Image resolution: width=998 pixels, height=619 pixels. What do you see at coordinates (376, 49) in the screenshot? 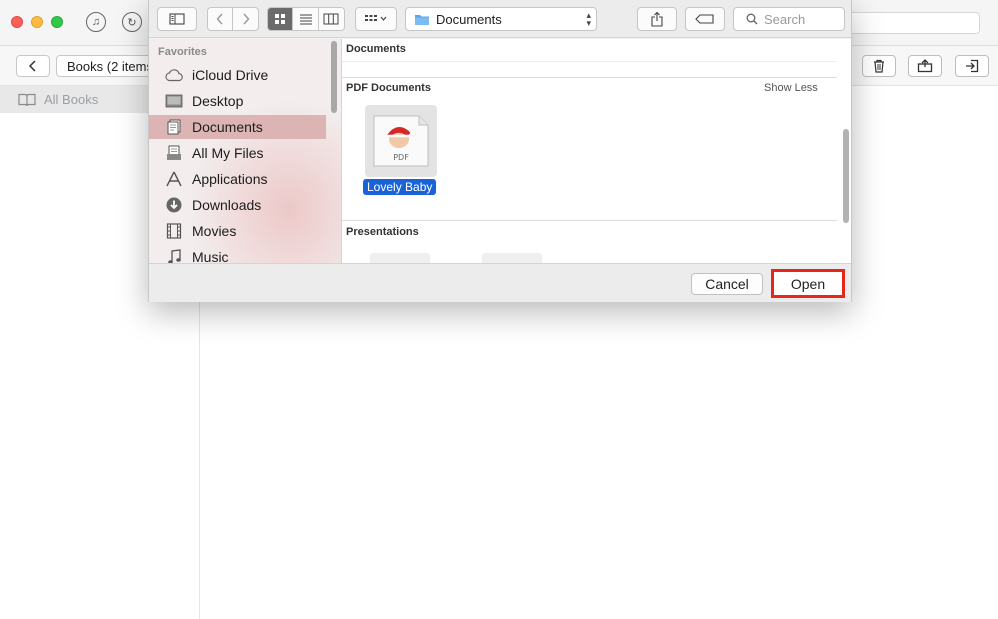
I see `path-header: Documents` at bounding box center [376, 49].